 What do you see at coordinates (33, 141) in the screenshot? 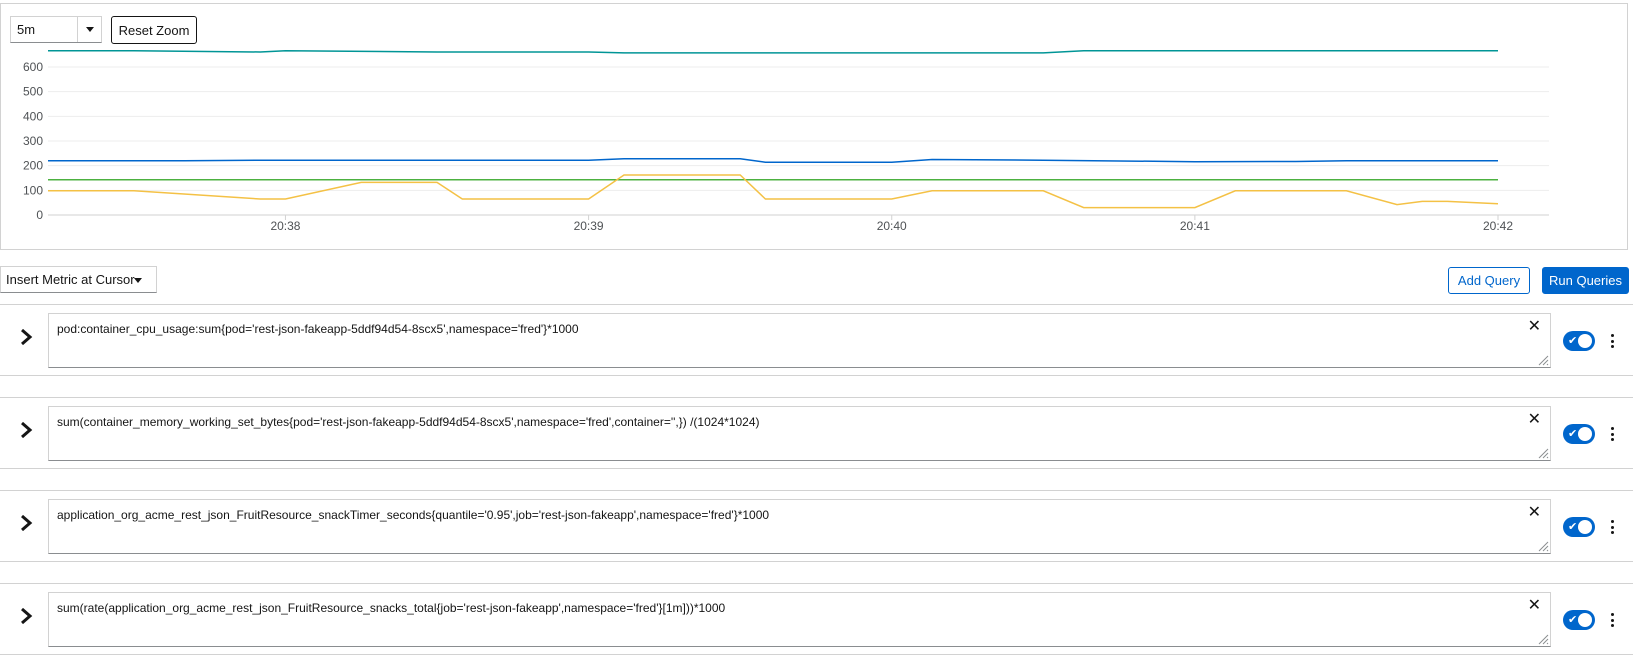
I see `y-tick-label: 300` at bounding box center [33, 141].